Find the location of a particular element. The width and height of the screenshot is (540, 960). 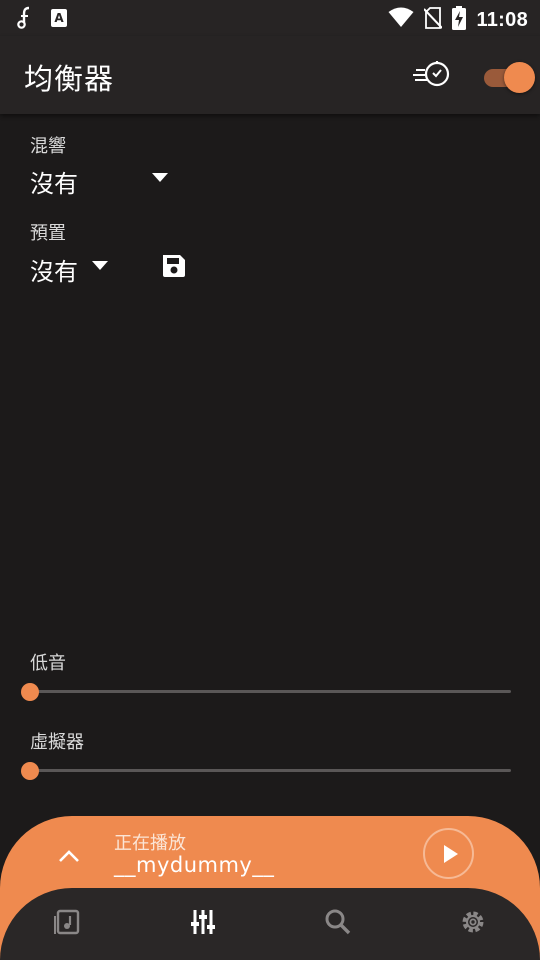

virtualizer-label: 虛擬器 is located at coordinates (57, 742).